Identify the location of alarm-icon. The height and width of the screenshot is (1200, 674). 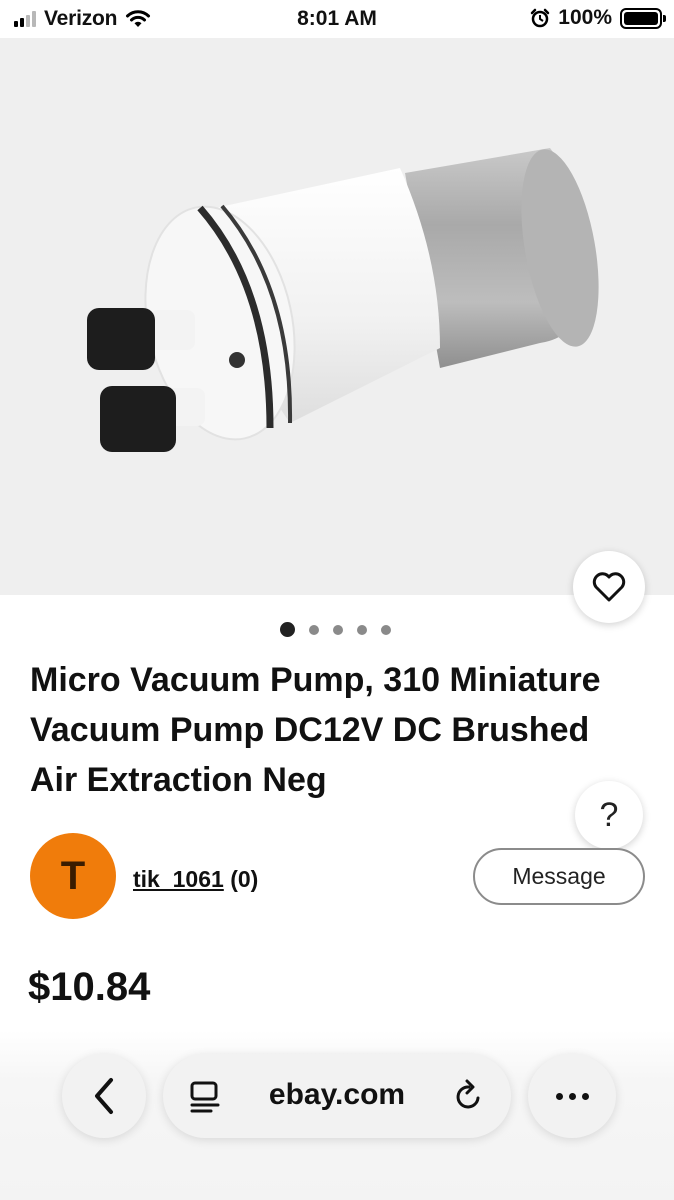
(540, 18).